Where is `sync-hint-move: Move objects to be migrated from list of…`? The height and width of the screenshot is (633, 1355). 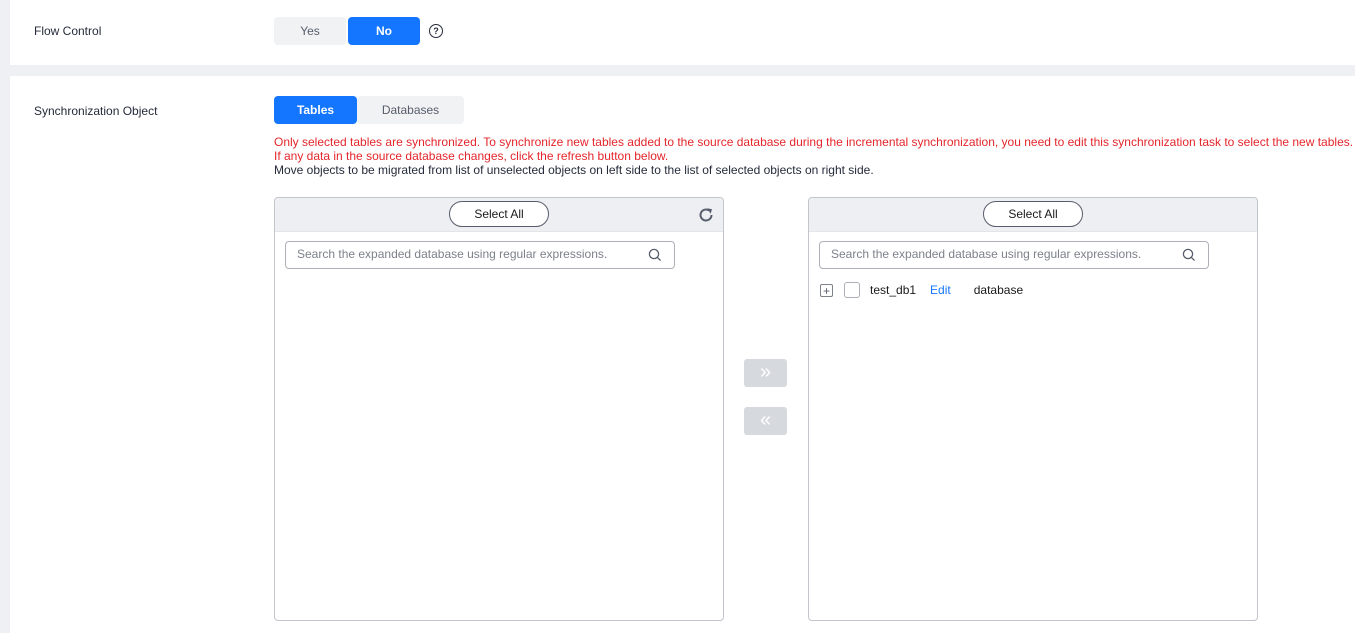
sync-hint-move: Move objects to be migrated from list of… is located at coordinates (574, 170).